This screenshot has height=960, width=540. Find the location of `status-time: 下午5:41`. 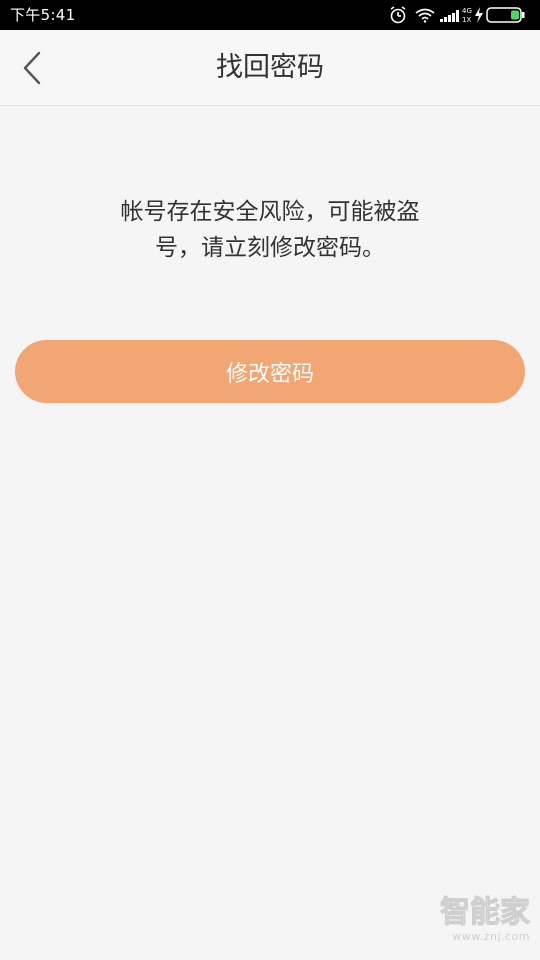

status-time: 下午5:41 is located at coordinates (43, 15).